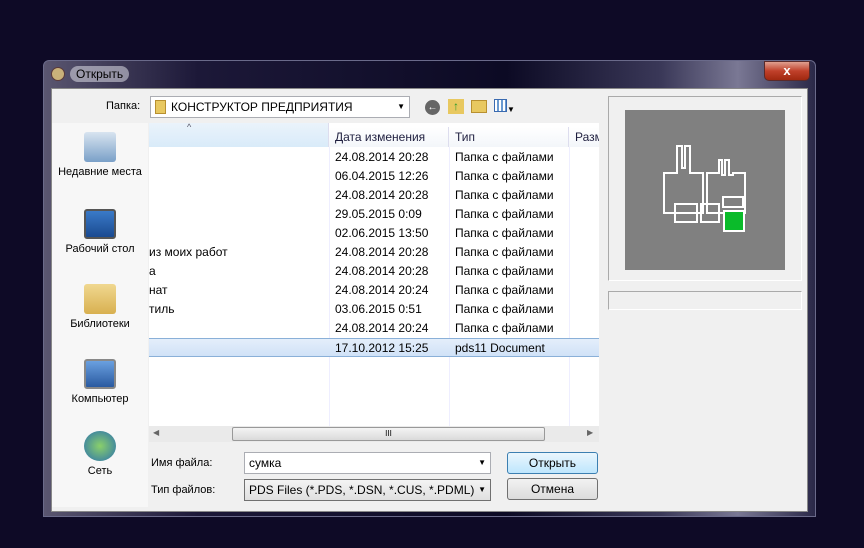 The image size is (864, 548). I want to click on file-name: нат, so click(158, 290).